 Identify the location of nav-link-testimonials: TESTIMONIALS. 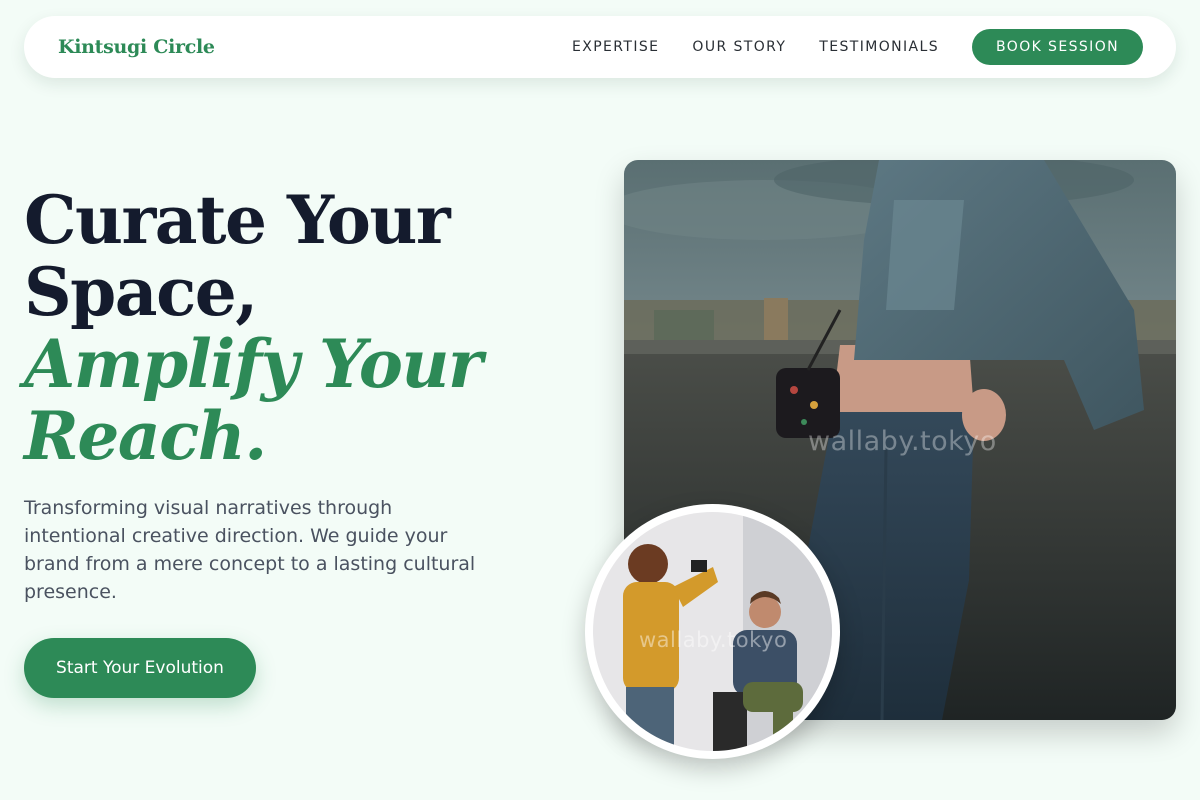
(879, 47).